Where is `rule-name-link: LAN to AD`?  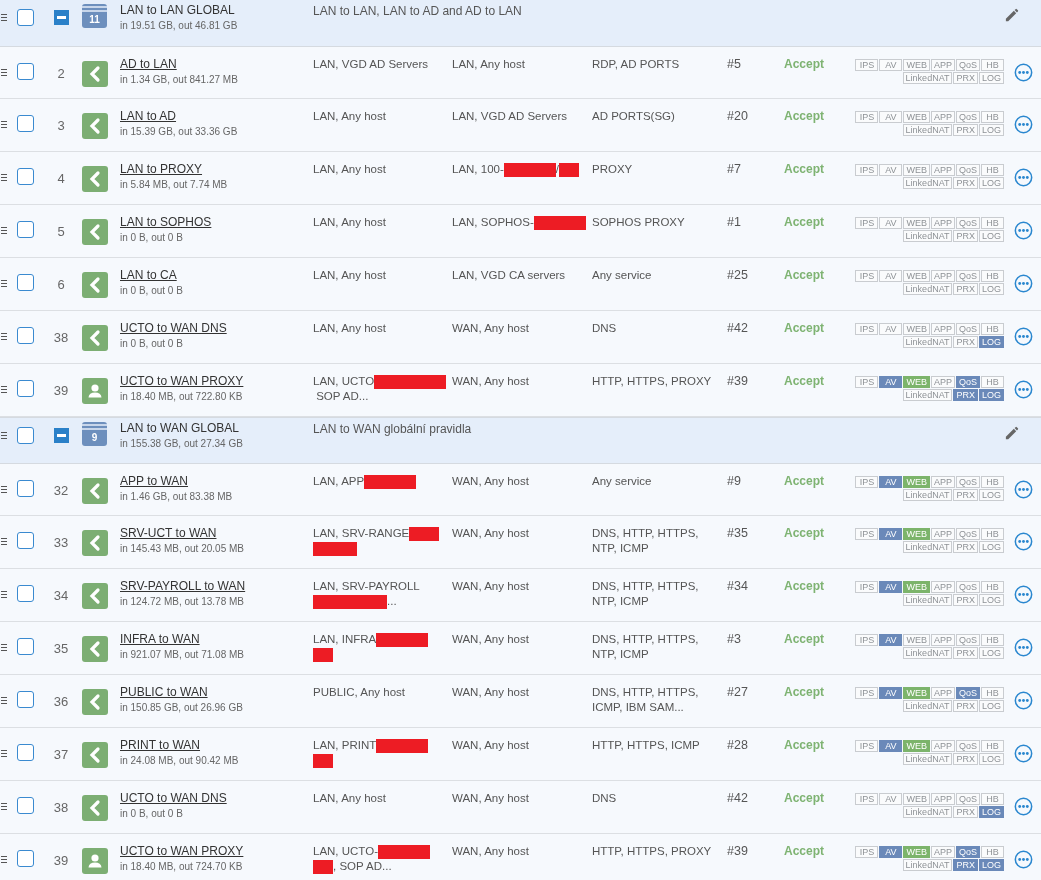 rule-name-link: LAN to AD is located at coordinates (148, 116).